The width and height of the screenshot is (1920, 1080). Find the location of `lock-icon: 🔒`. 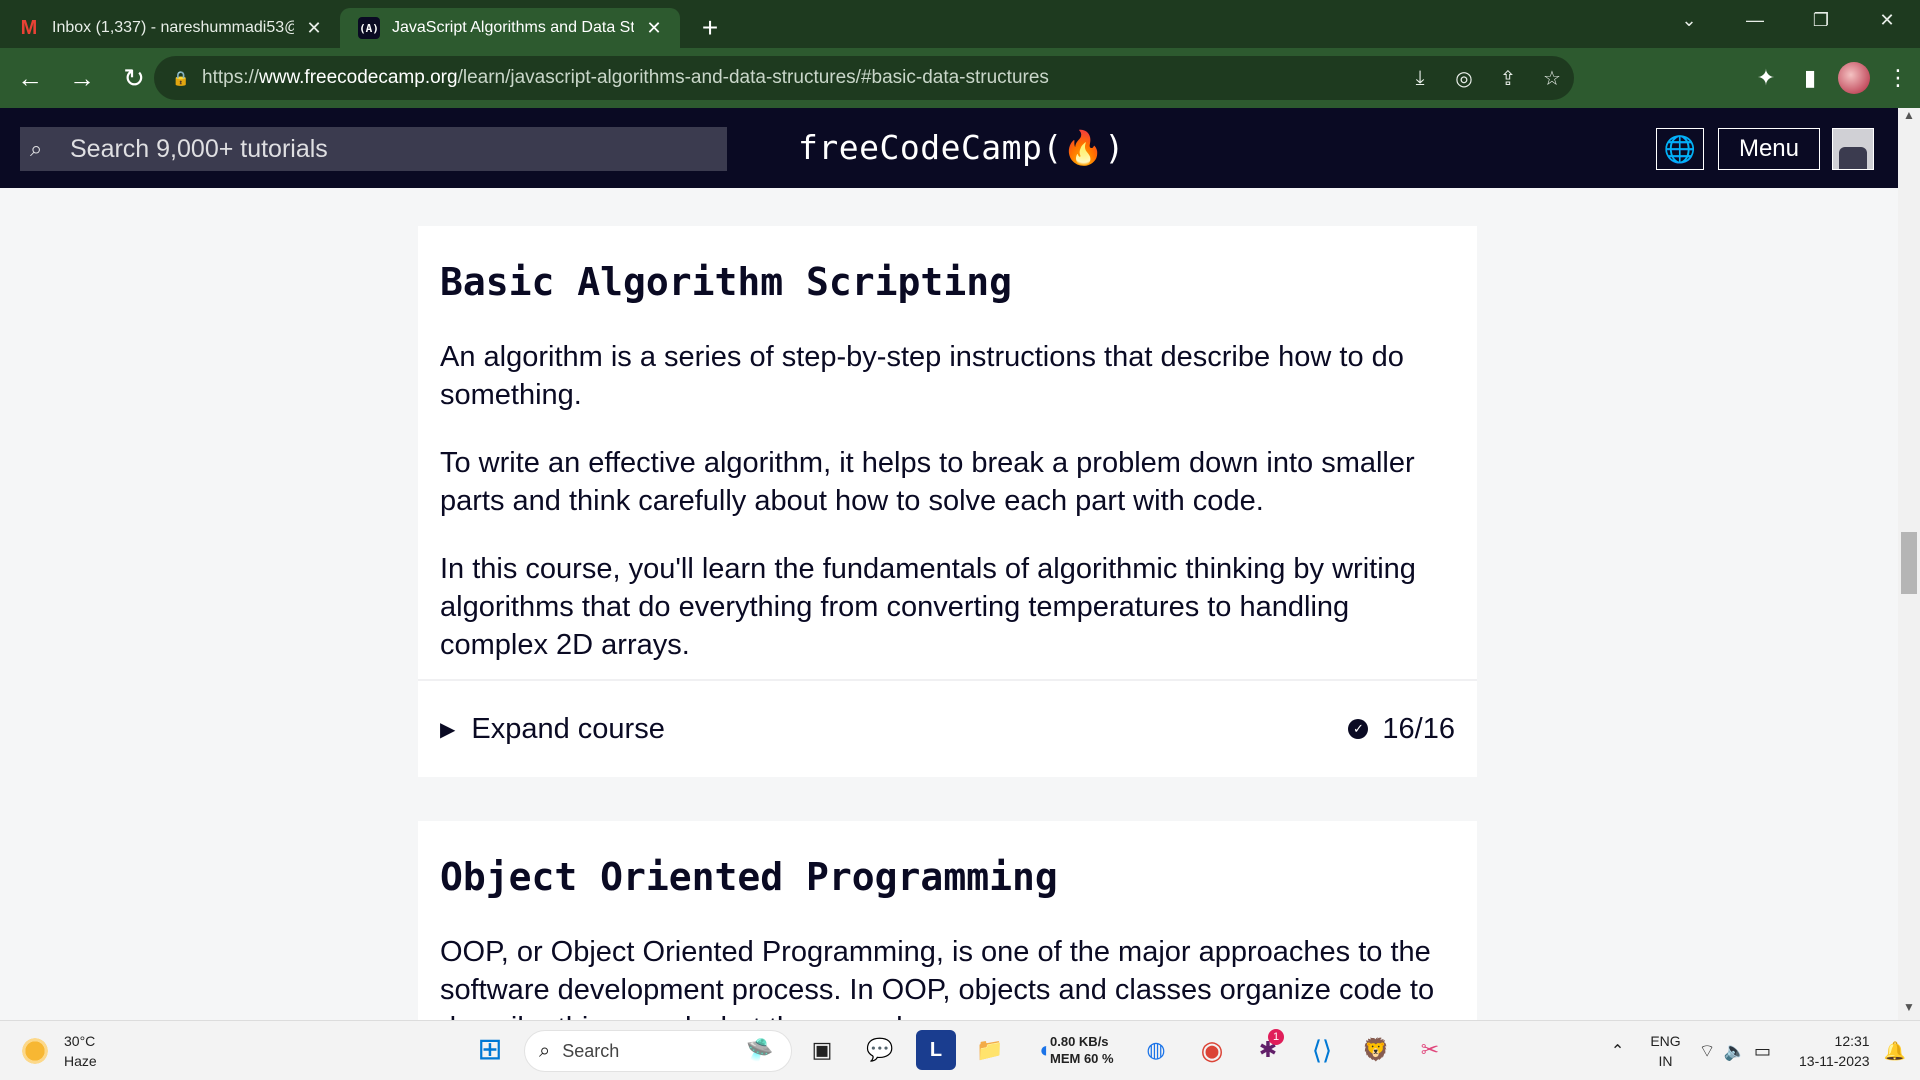

lock-icon: 🔒 is located at coordinates (182, 78).